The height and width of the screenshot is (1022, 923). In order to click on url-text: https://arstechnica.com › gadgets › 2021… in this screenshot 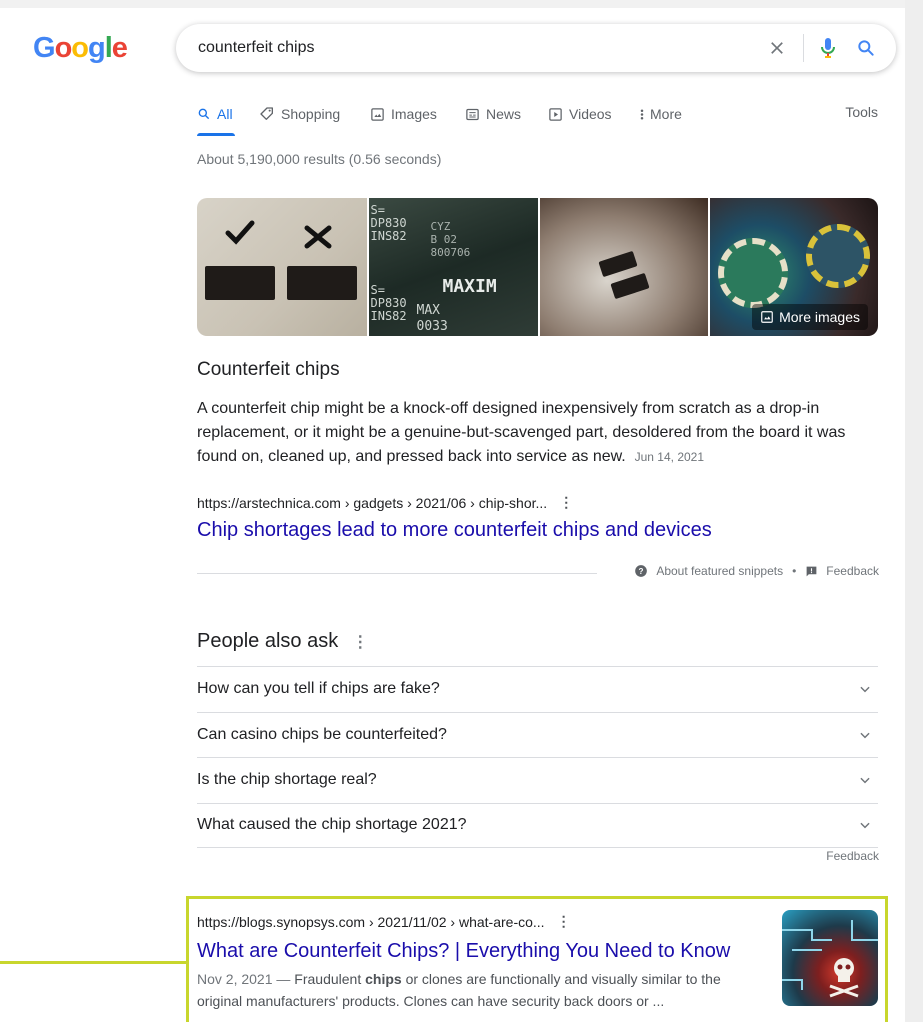, I will do `click(372, 503)`.